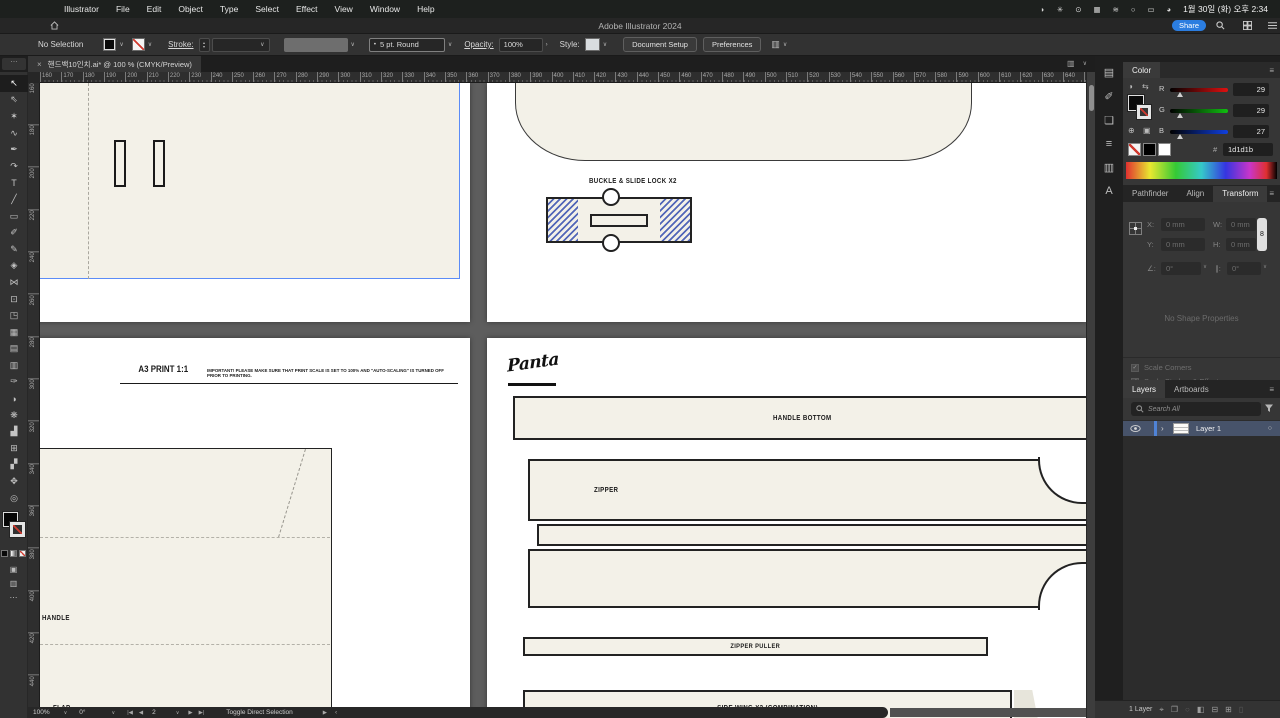  Describe the element at coordinates (130, 713) in the screenshot. I see `first-artboard-icon: |◀` at that location.